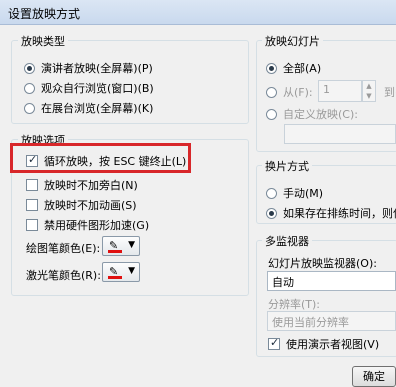 This screenshot has height=387, width=396. I want to click on check-disable-hw-accel-label: 禁用硬件图形加速(G), so click(97, 225).